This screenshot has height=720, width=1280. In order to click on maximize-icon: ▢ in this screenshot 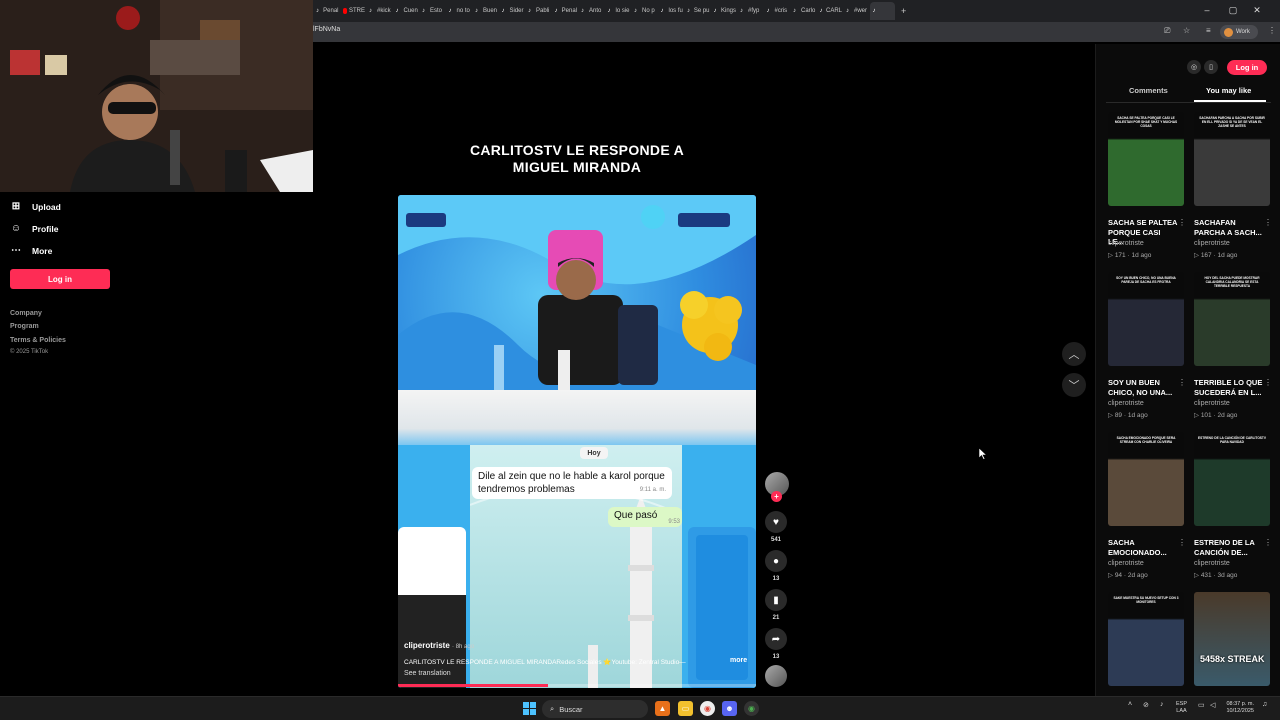, I will do `click(1233, 10)`.